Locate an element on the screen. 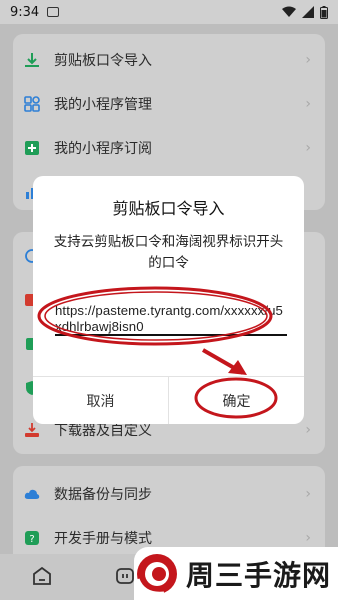 The image size is (338, 600). dialog-button-row: 取消 确定 is located at coordinates (168, 400).